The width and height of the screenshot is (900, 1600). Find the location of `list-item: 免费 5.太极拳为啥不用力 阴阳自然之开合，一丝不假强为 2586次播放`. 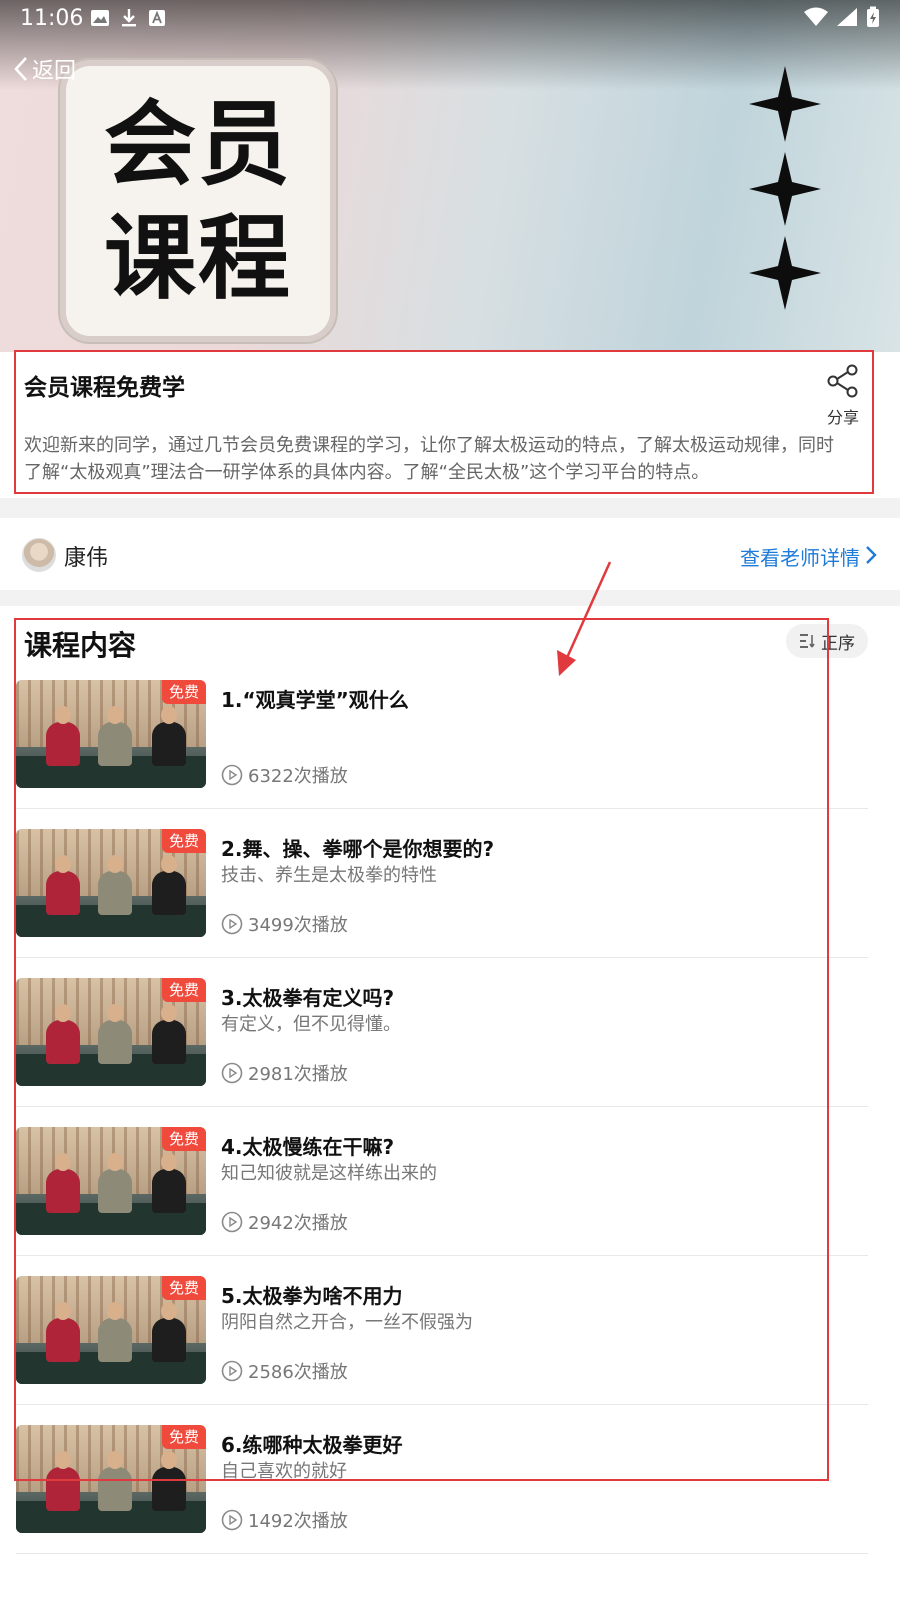

list-item: 免费 5.太极拳为啥不用力 阴阳自然之开合，一丝不假强为 2586次播放 is located at coordinates (450, 1303).